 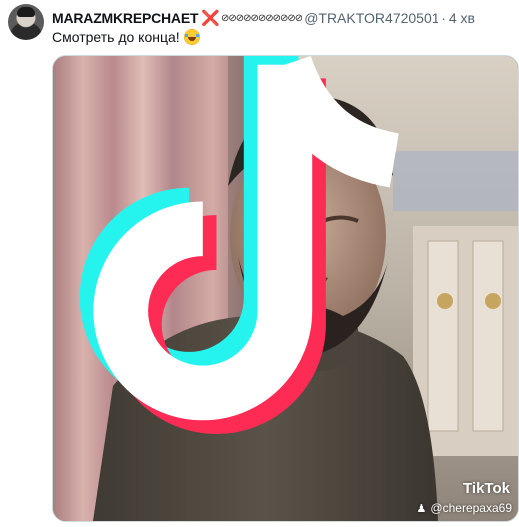 I want to click on tiktok-brand-label: TikTok, so click(x=486, y=488).